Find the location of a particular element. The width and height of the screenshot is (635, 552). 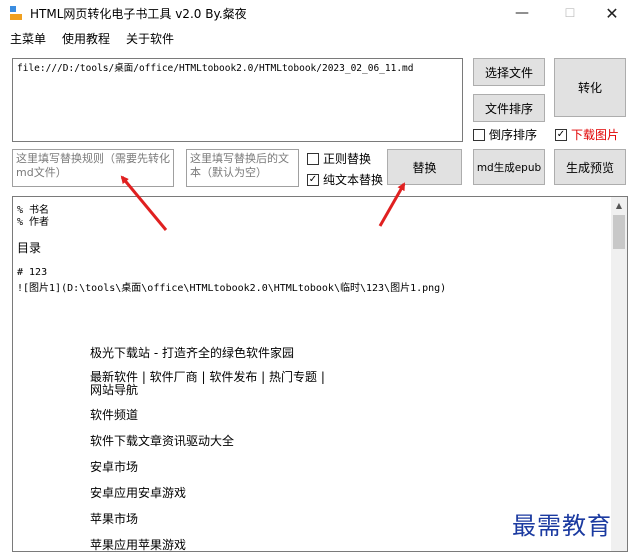

replace-rule-input: 这里填写替换规则（需要先转化md文件） is located at coordinates (93, 168).